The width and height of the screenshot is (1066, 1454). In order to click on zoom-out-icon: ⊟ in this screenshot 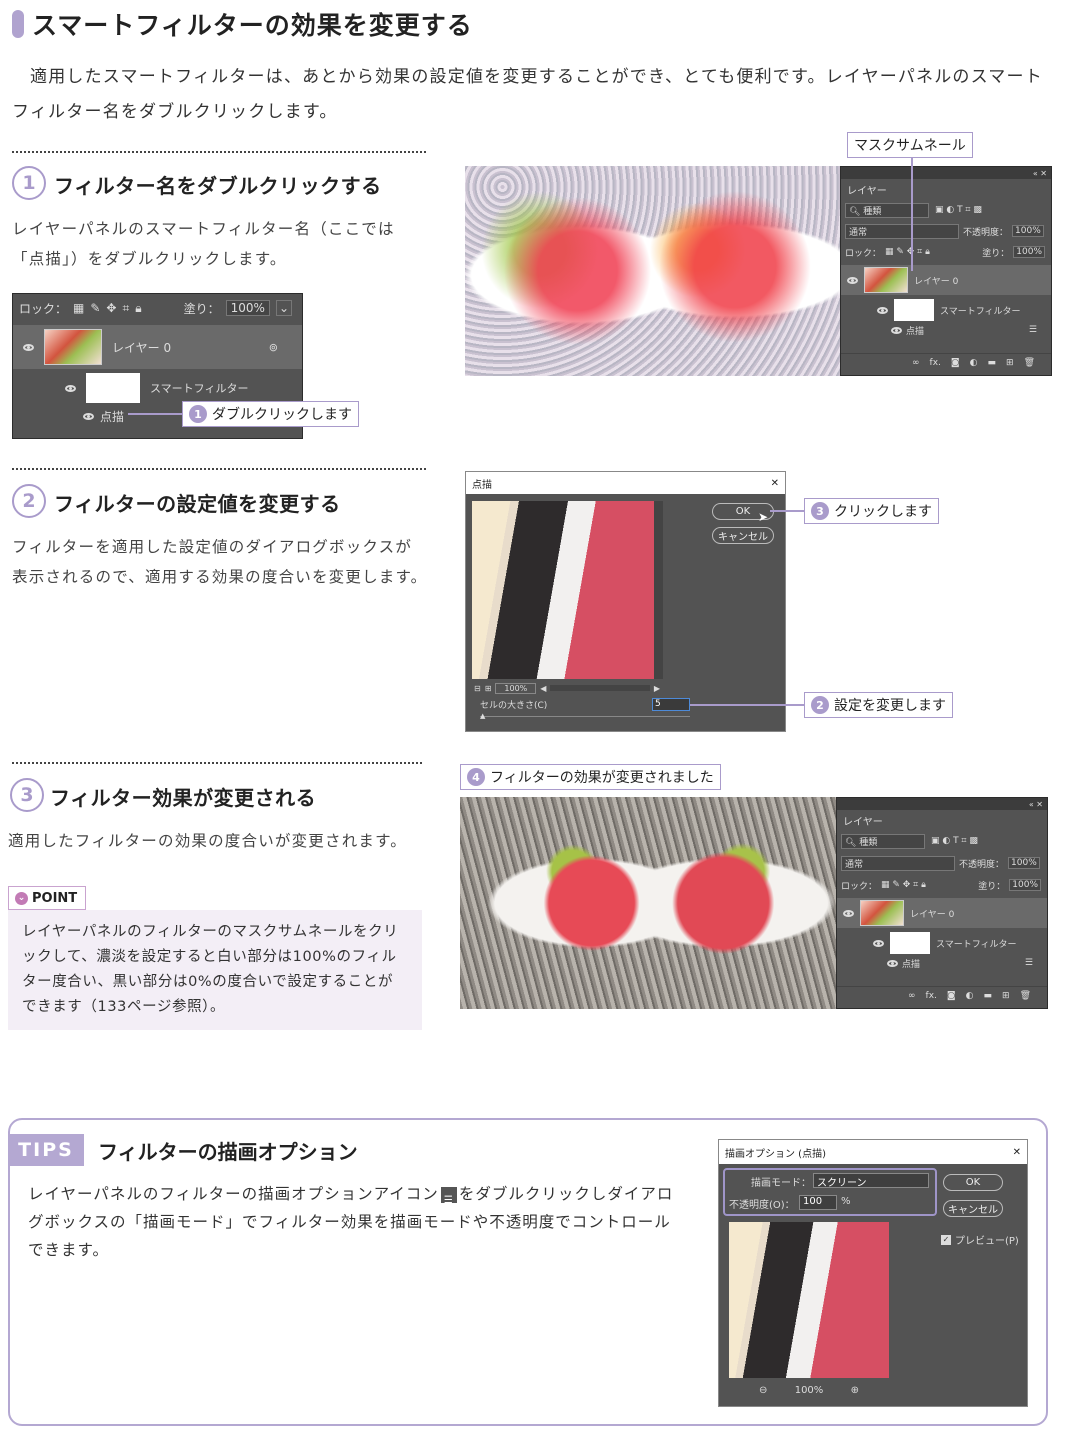, I will do `click(477, 688)`.